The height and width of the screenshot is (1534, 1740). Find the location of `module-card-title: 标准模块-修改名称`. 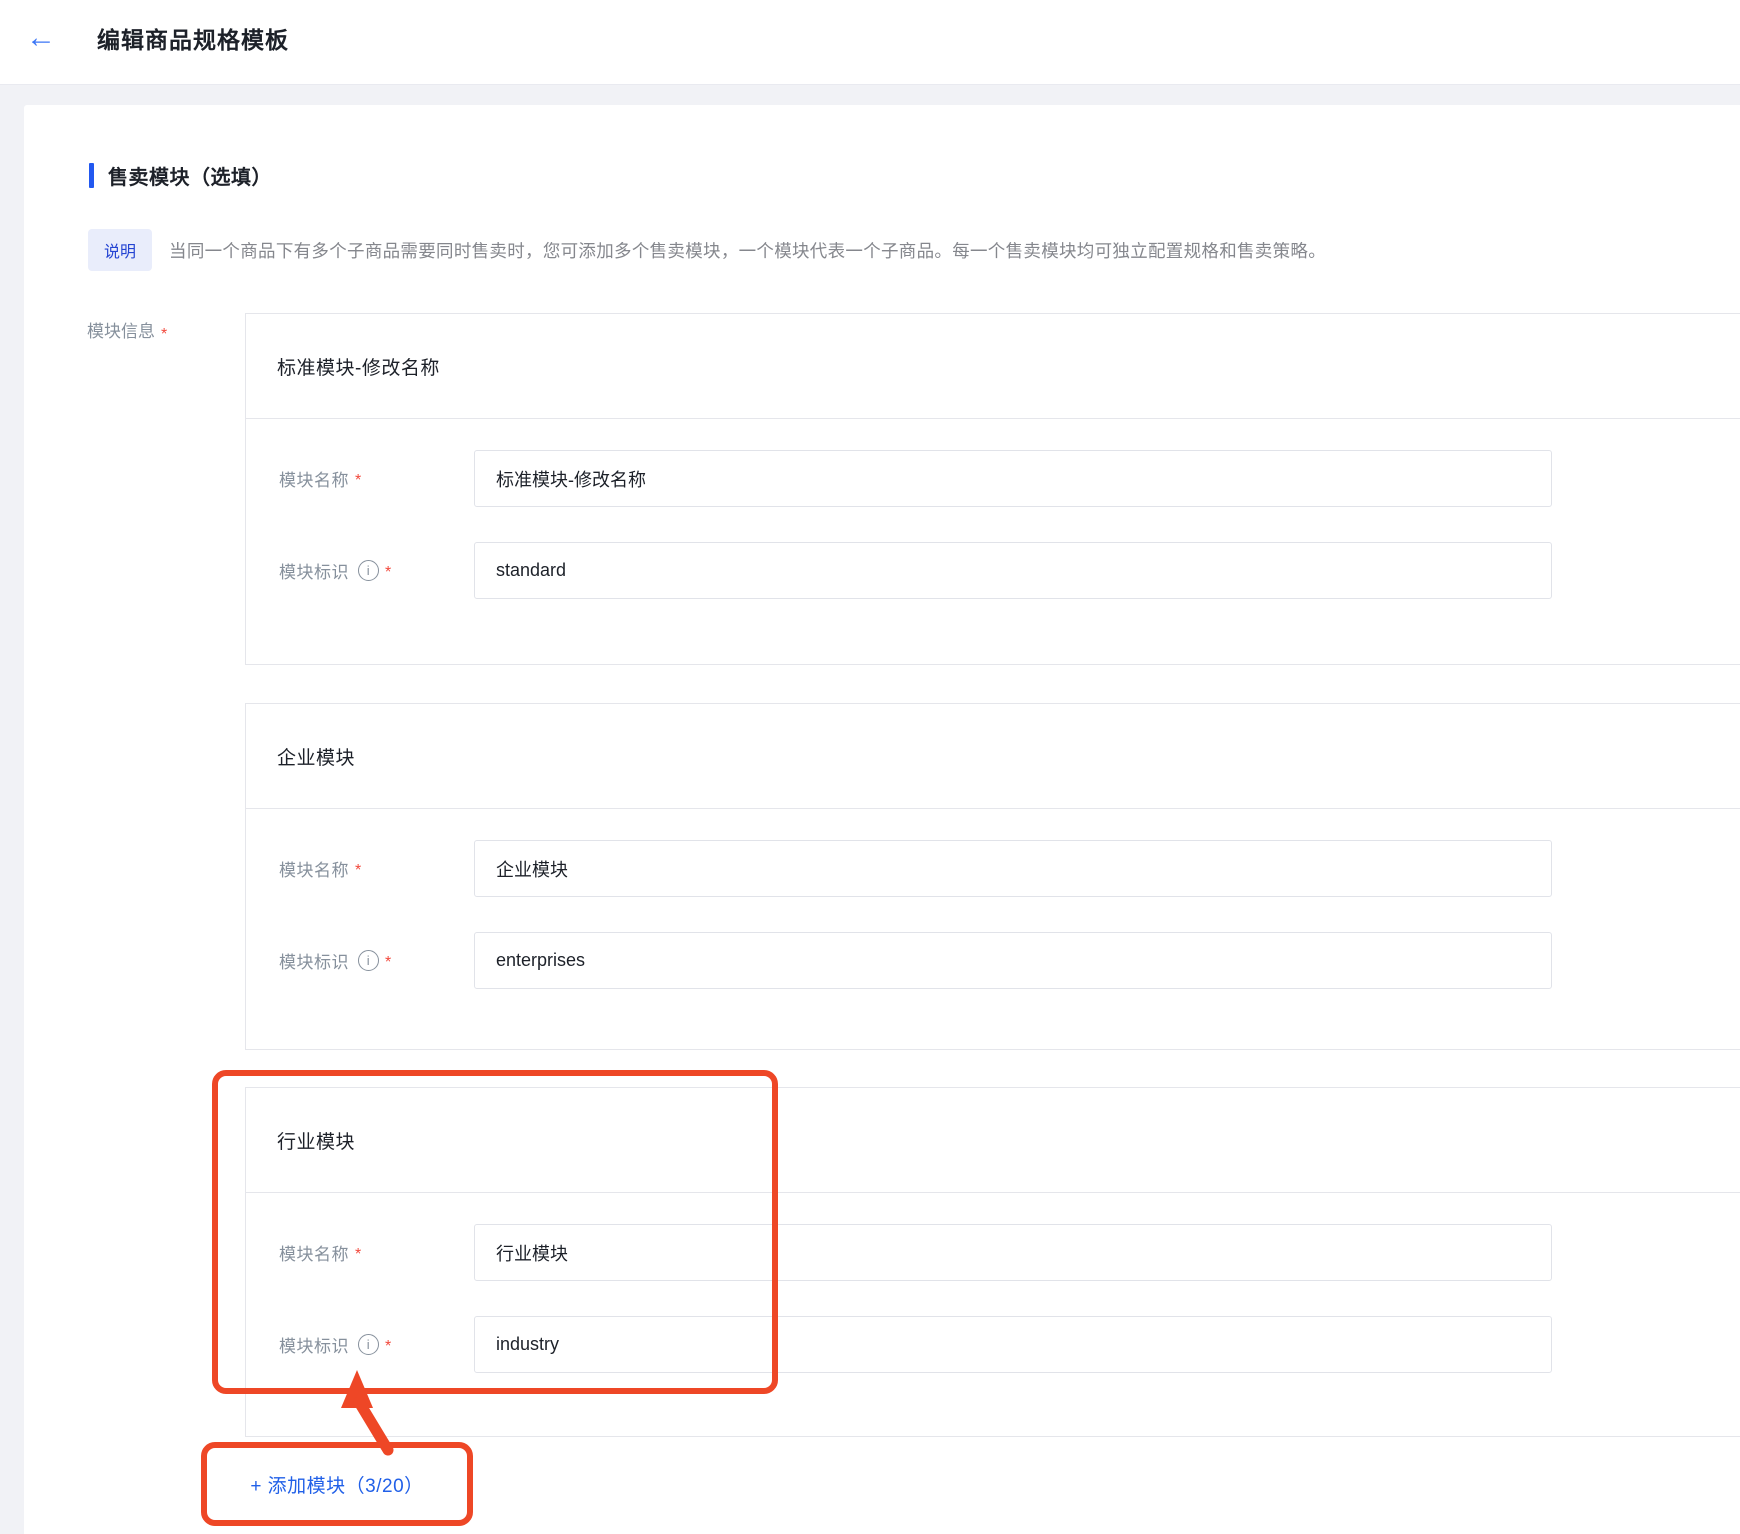

module-card-title: 标准模块-修改名称 is located at coordinates (358, 368).